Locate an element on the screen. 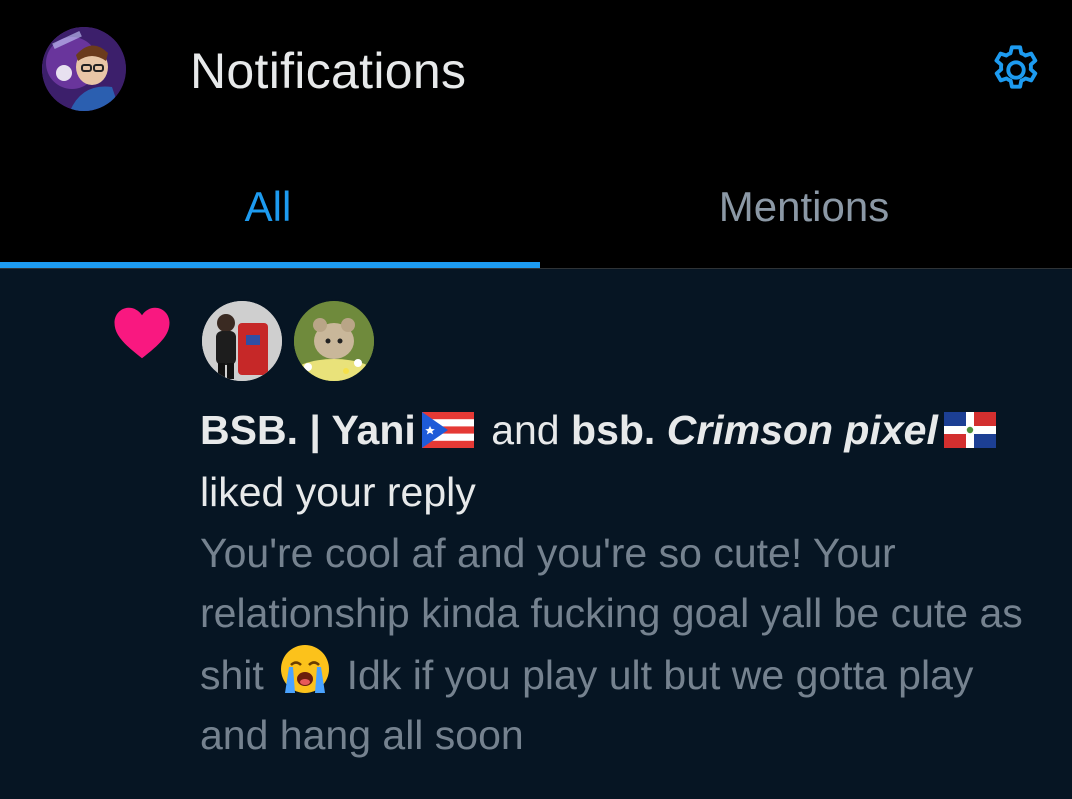  tab-all: All is located at coordinates (270, 207).